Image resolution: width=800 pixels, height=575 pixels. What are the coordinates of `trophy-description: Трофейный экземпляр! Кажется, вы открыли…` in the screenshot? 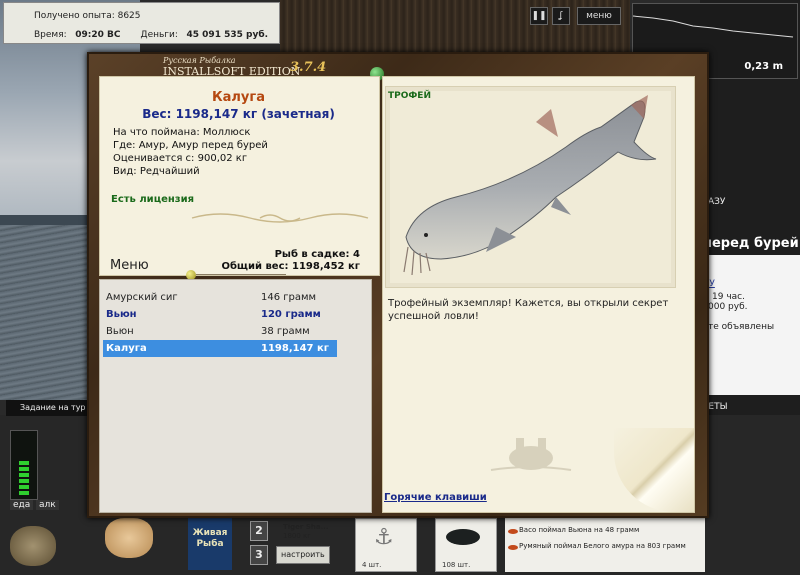 It's located at (528, 310).